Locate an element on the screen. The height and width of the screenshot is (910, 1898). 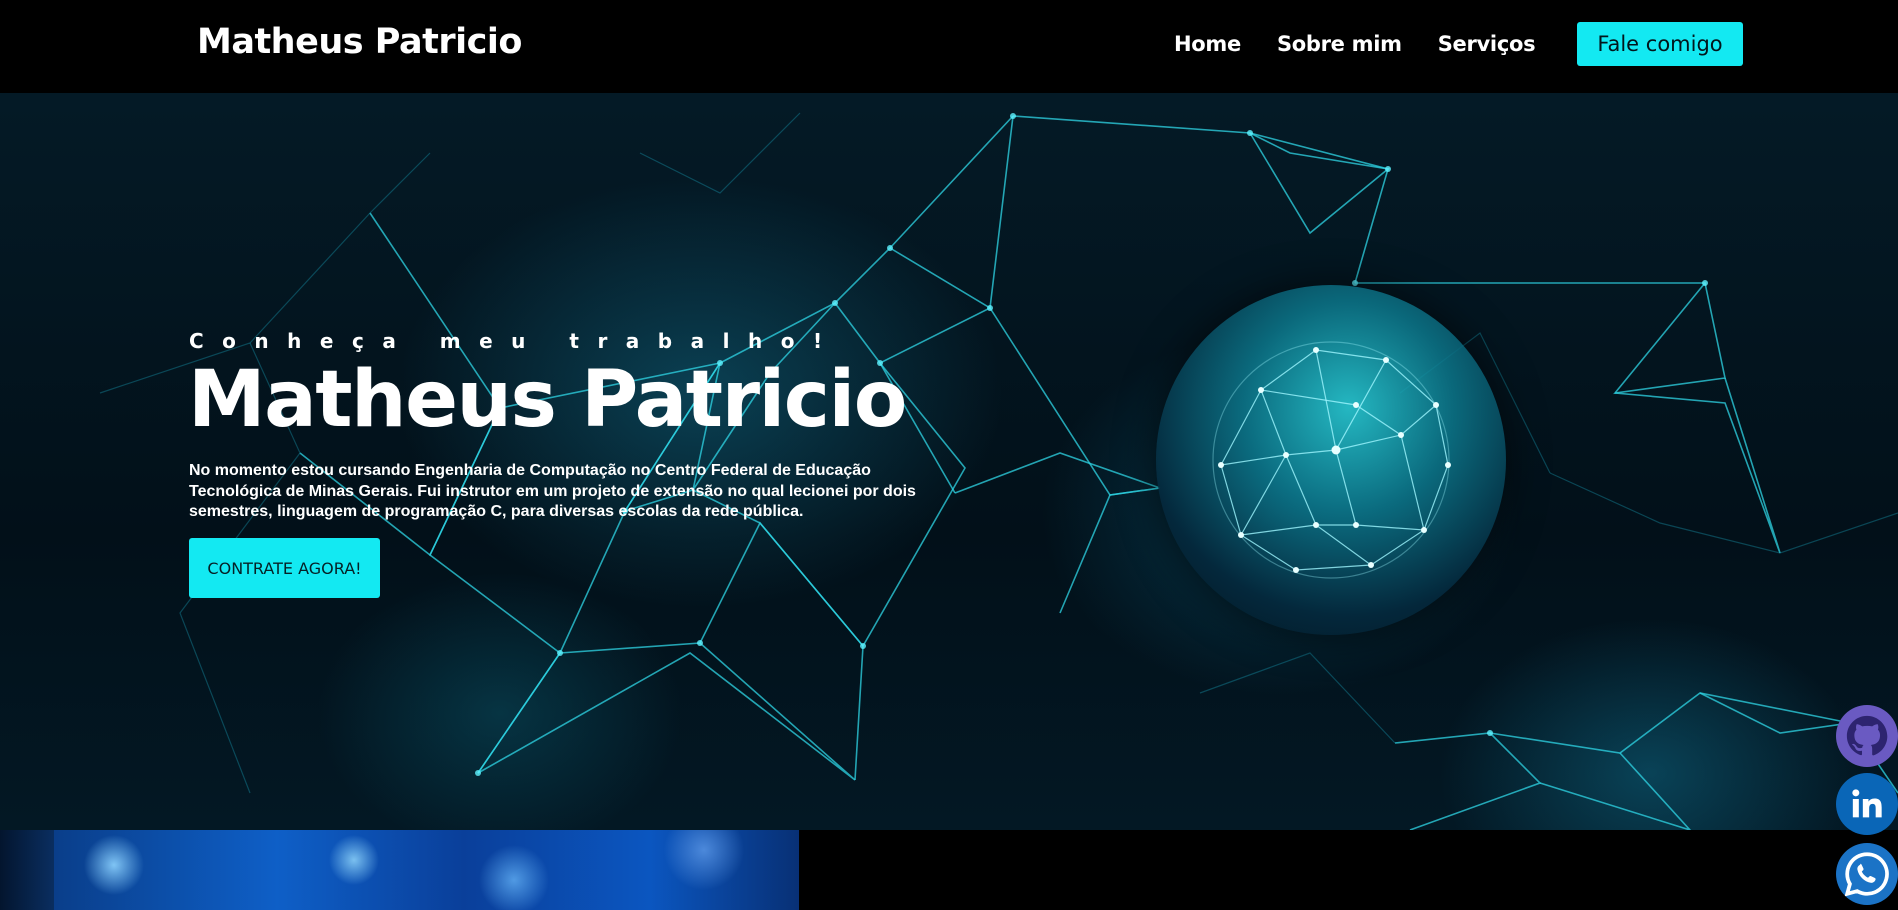
circuit-image is located at coordinates (426, 870).